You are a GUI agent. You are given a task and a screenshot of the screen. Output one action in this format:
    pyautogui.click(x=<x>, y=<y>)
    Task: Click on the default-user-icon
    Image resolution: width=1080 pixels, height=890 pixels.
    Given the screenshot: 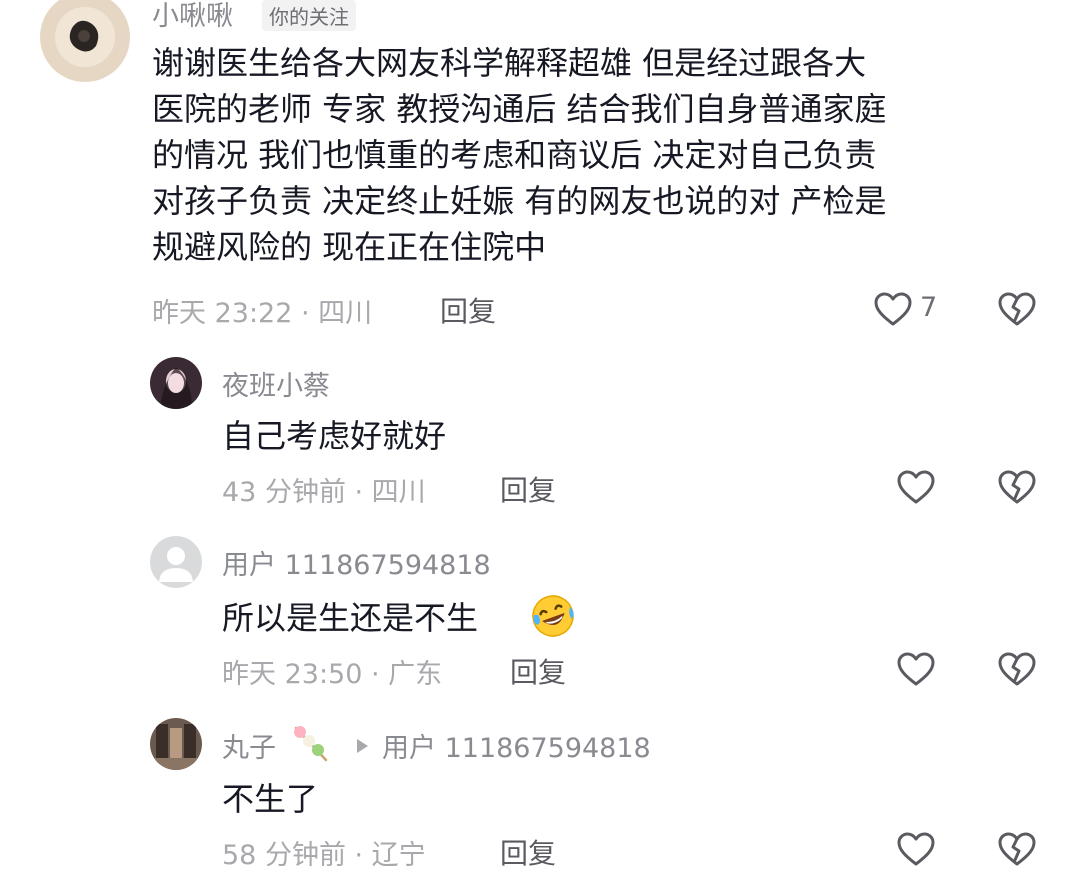 What is the action you would take?
    pyautogui.click(x=176, y=562)
    